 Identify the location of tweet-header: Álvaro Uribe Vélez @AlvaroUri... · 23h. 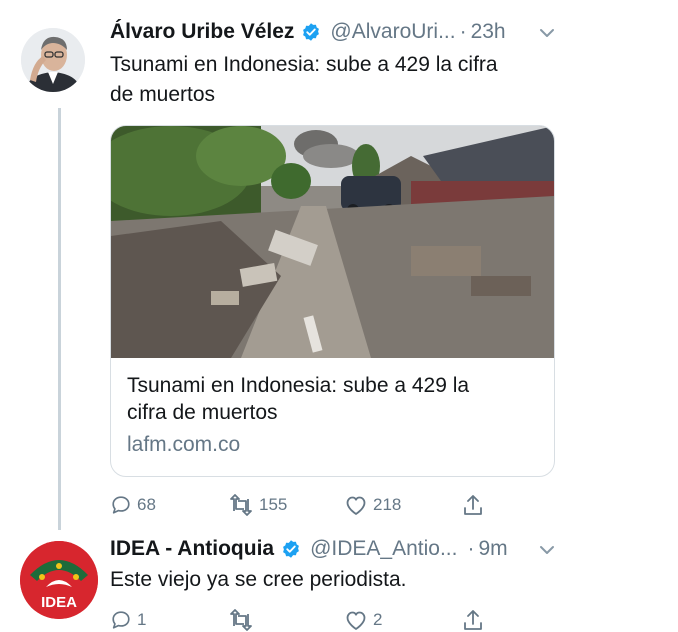
(308, 32).